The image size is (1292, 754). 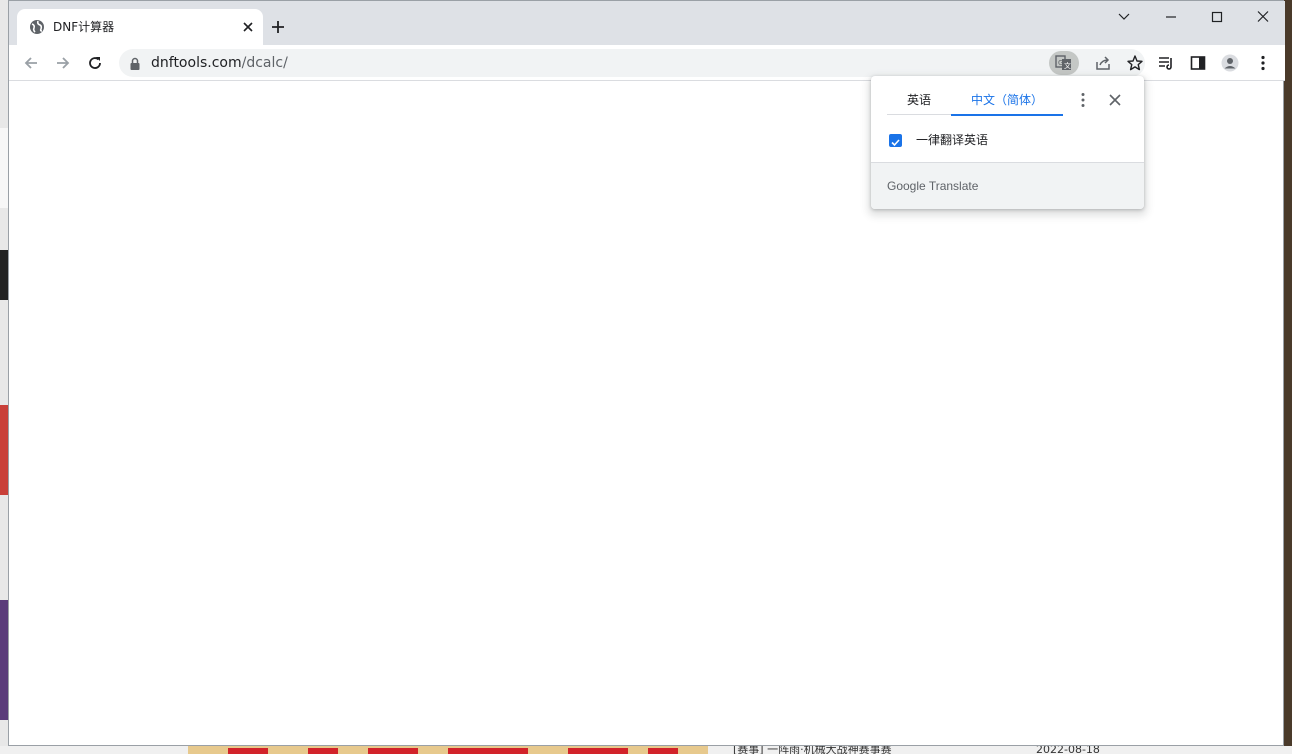 I want to click on url-text: dnftools.com/dcalc/, so click(x=219, y=63).